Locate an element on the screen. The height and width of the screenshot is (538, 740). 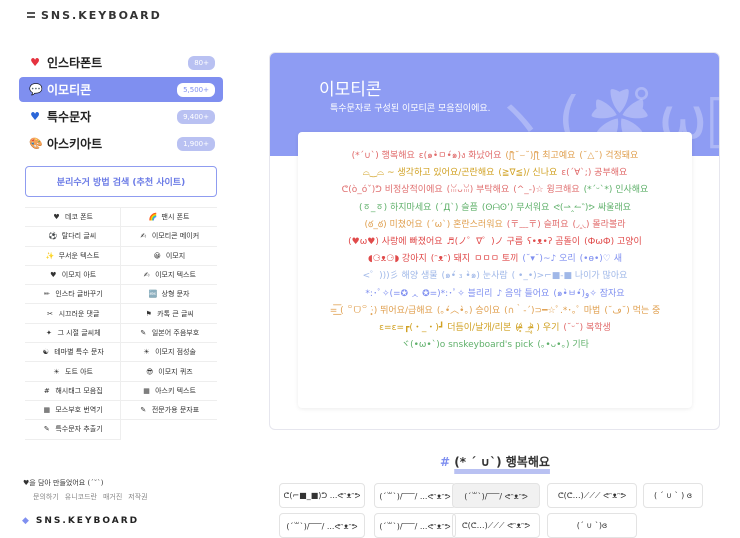
emoticon-category-link: (｡•́︿•̀｡) 승이요 is located at coordinates (468, 311).